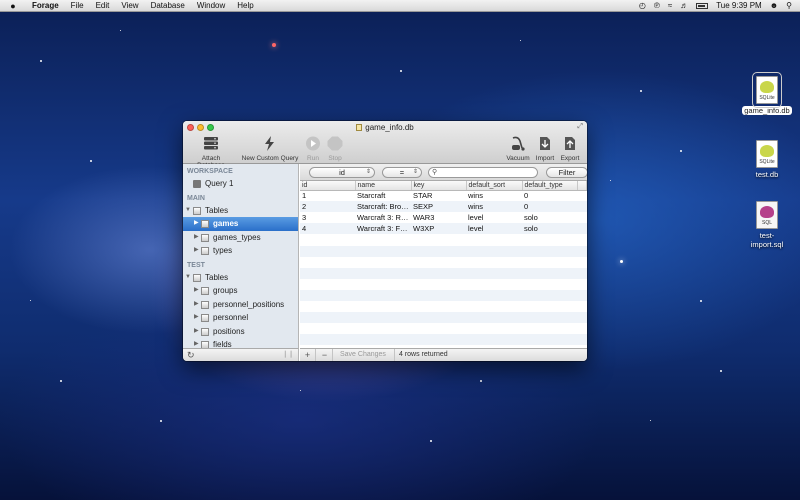 Image resolution: width=800 pixels, height=500 pixels. I want to click on table-cell: W3XP, so click(438, 228).